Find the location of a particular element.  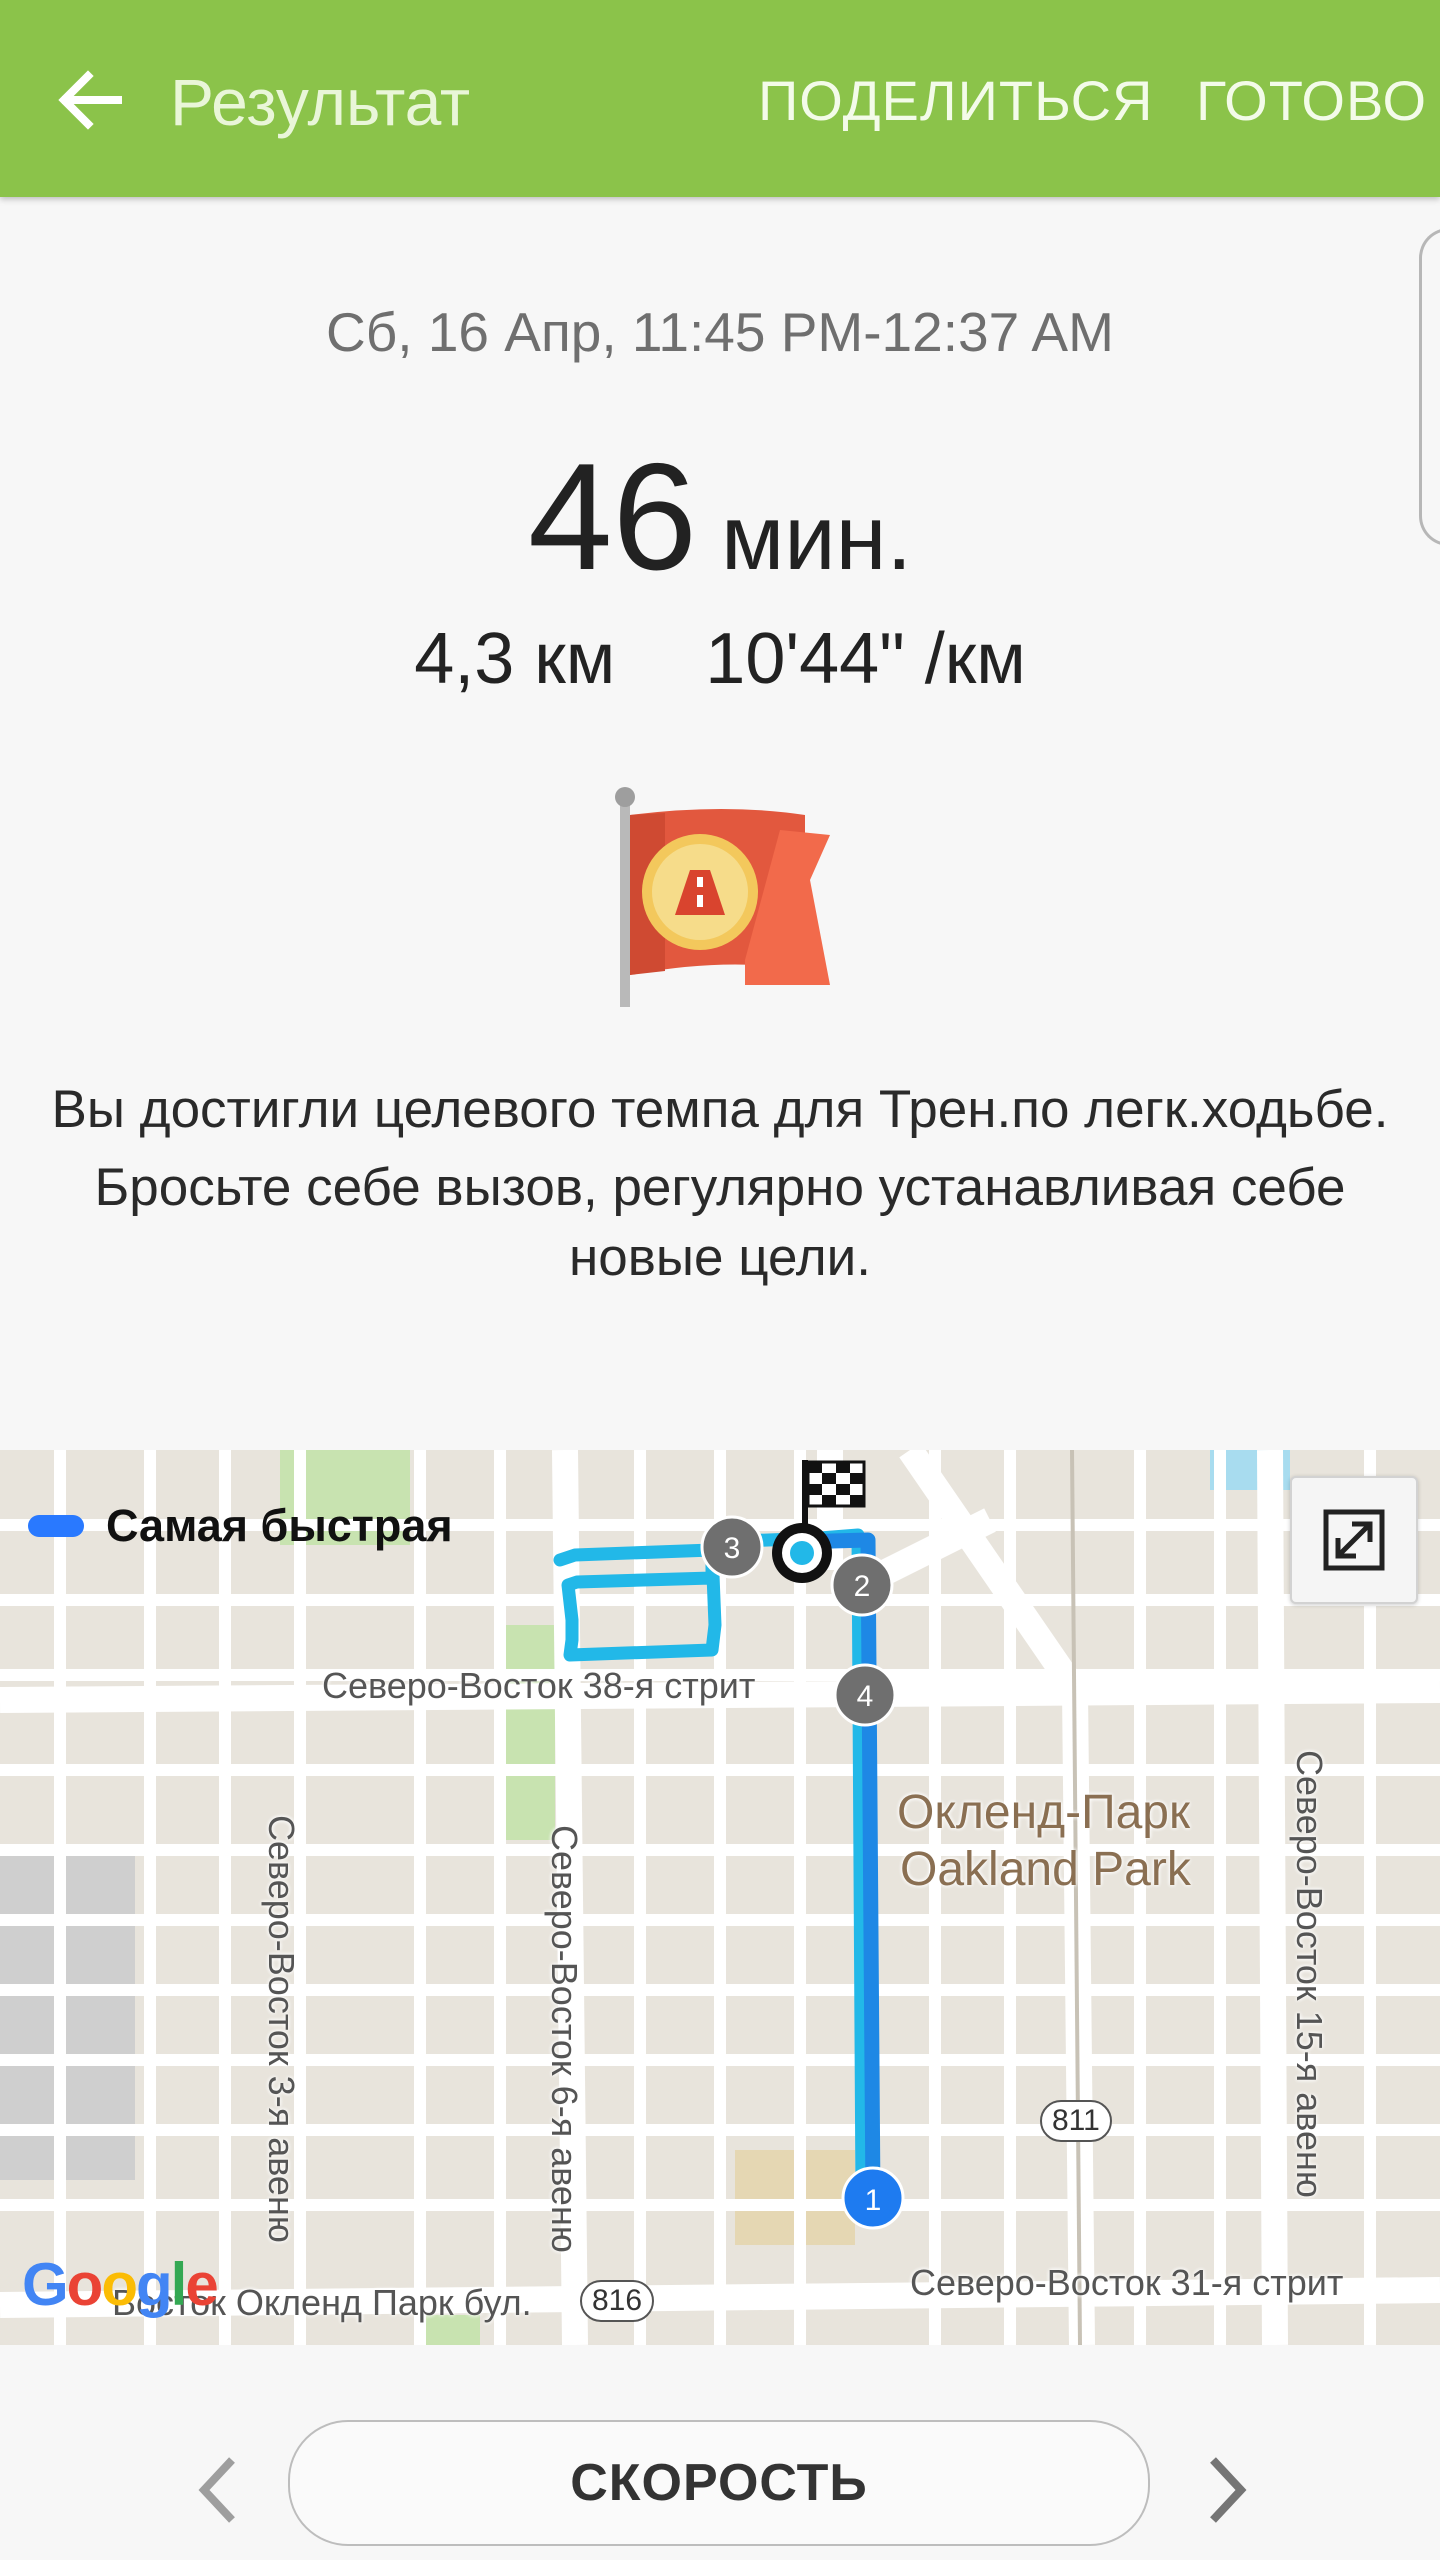

street-label-ne3: Северо-Восток 3-я авеню is located at coordinates (281, 2029).